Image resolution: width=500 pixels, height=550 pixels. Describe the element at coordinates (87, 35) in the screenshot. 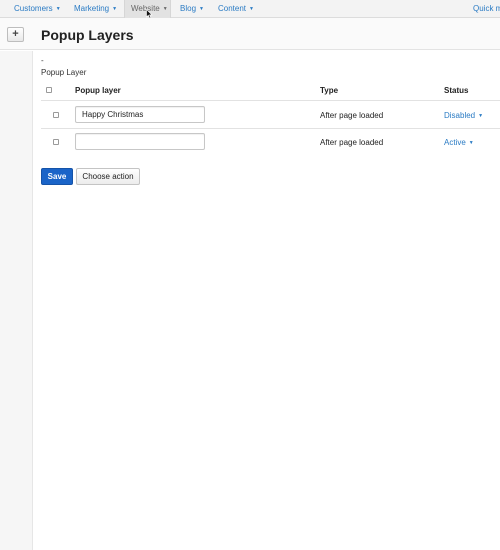

I see `page-title: Popup Layers` at that location.